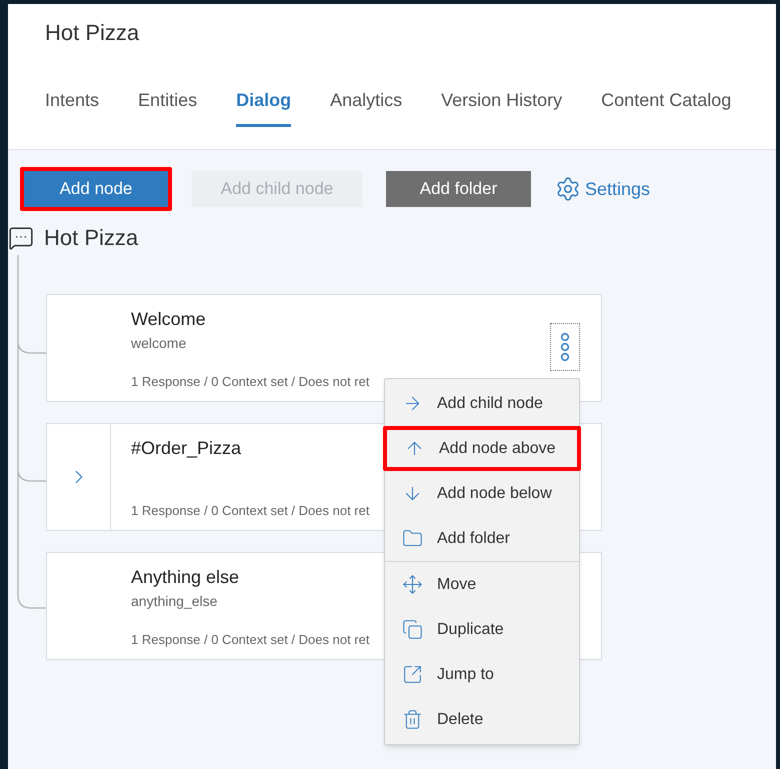 The height and width of the screenshot is (769, 780). I want to click on tab: Content Catalog, so click(666, 107).